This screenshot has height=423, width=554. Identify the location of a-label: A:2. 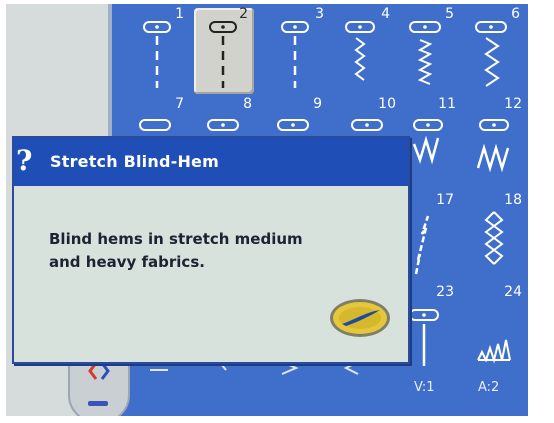
(489, 387).